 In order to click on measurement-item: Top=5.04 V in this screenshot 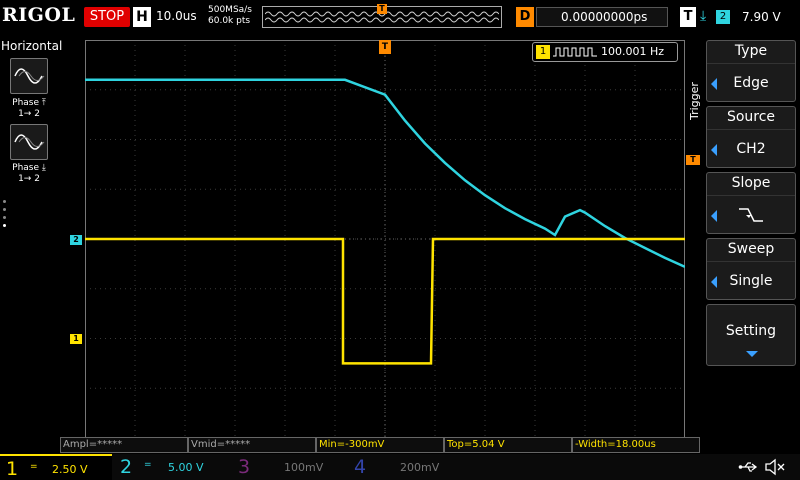, I will do `click(508, 445)`.